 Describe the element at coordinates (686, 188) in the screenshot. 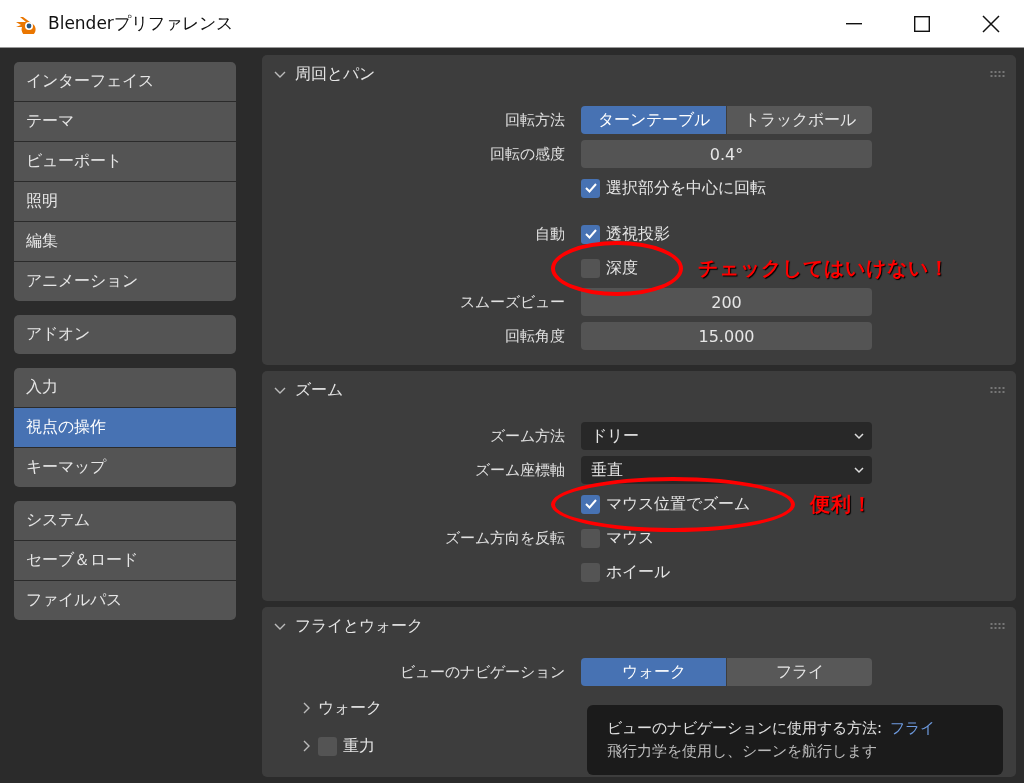

I see `checkbox-label: 選択部分を中心に回転` at that location.